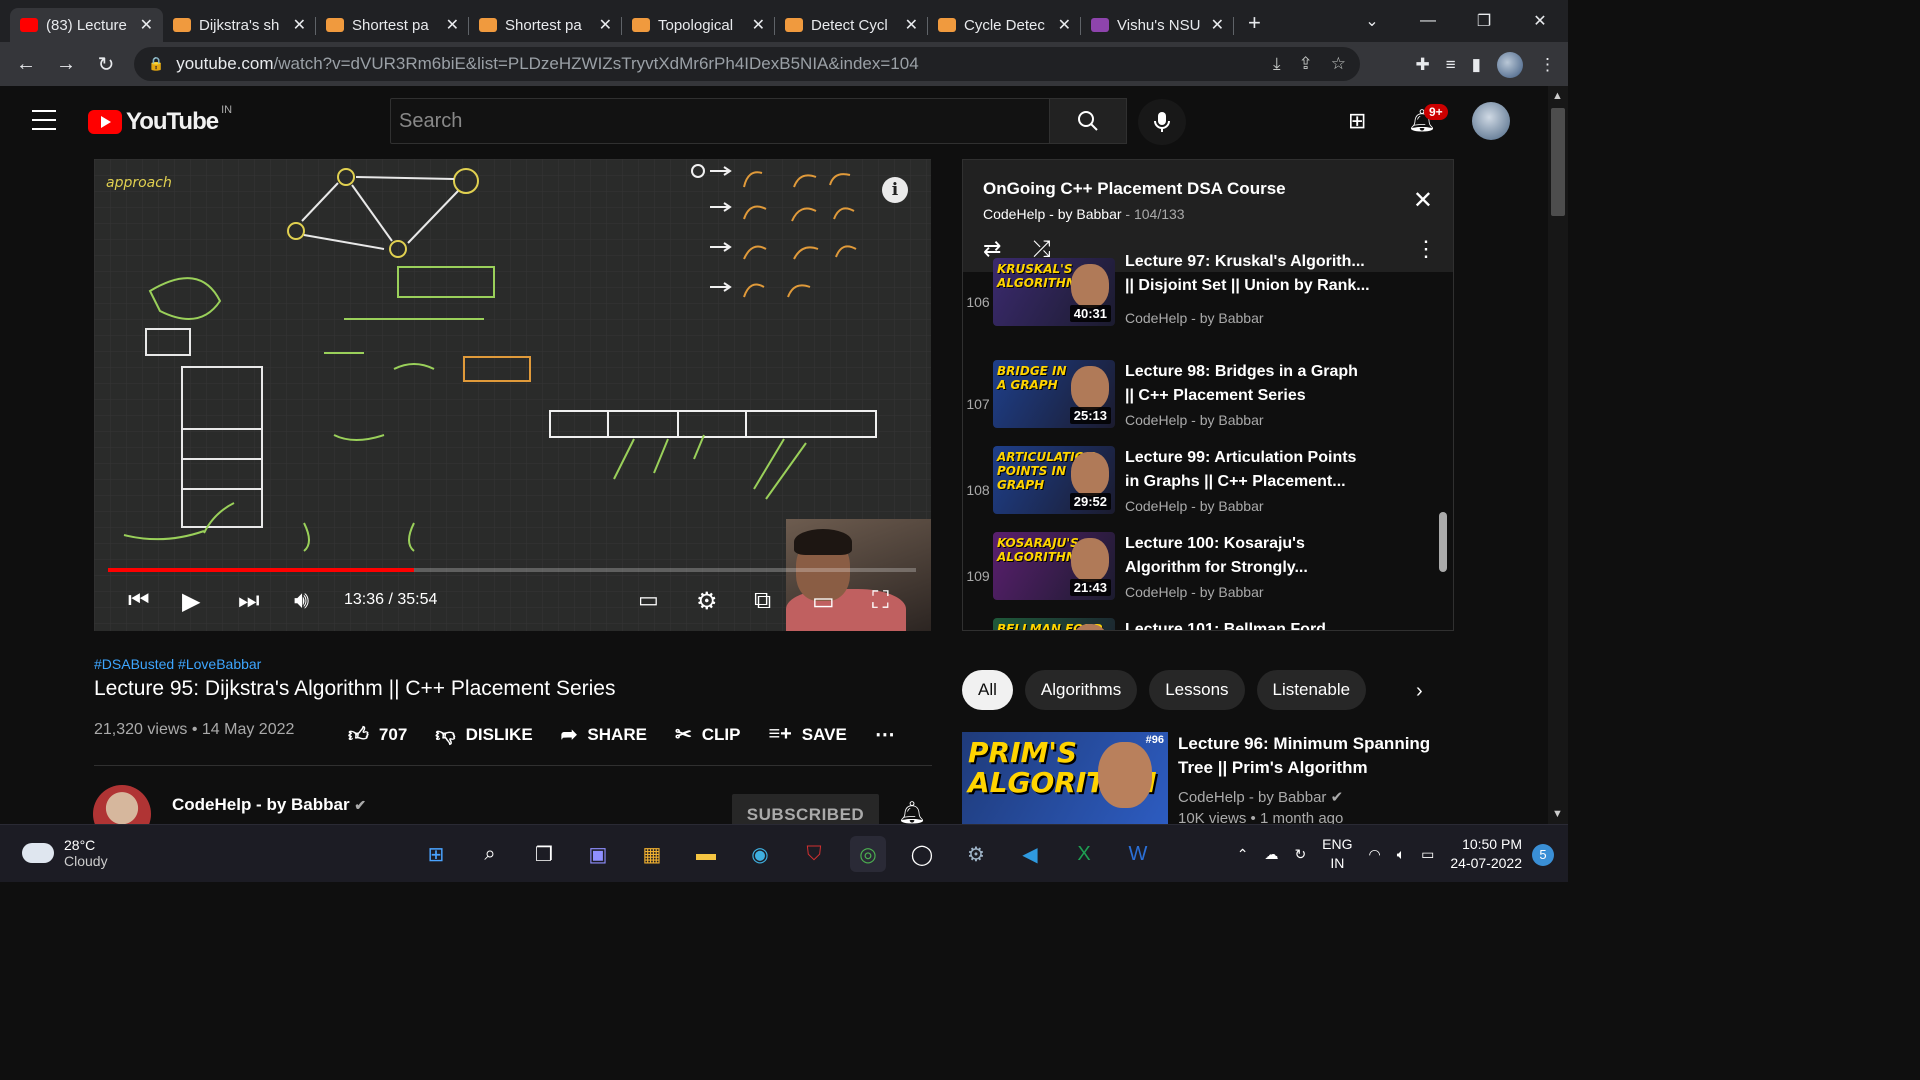 The width and height of the screenshot is (1920, 1080). Describe the element at coordinates (1084, 854) in the screenshot. I see `excel-icon: X` at that location.